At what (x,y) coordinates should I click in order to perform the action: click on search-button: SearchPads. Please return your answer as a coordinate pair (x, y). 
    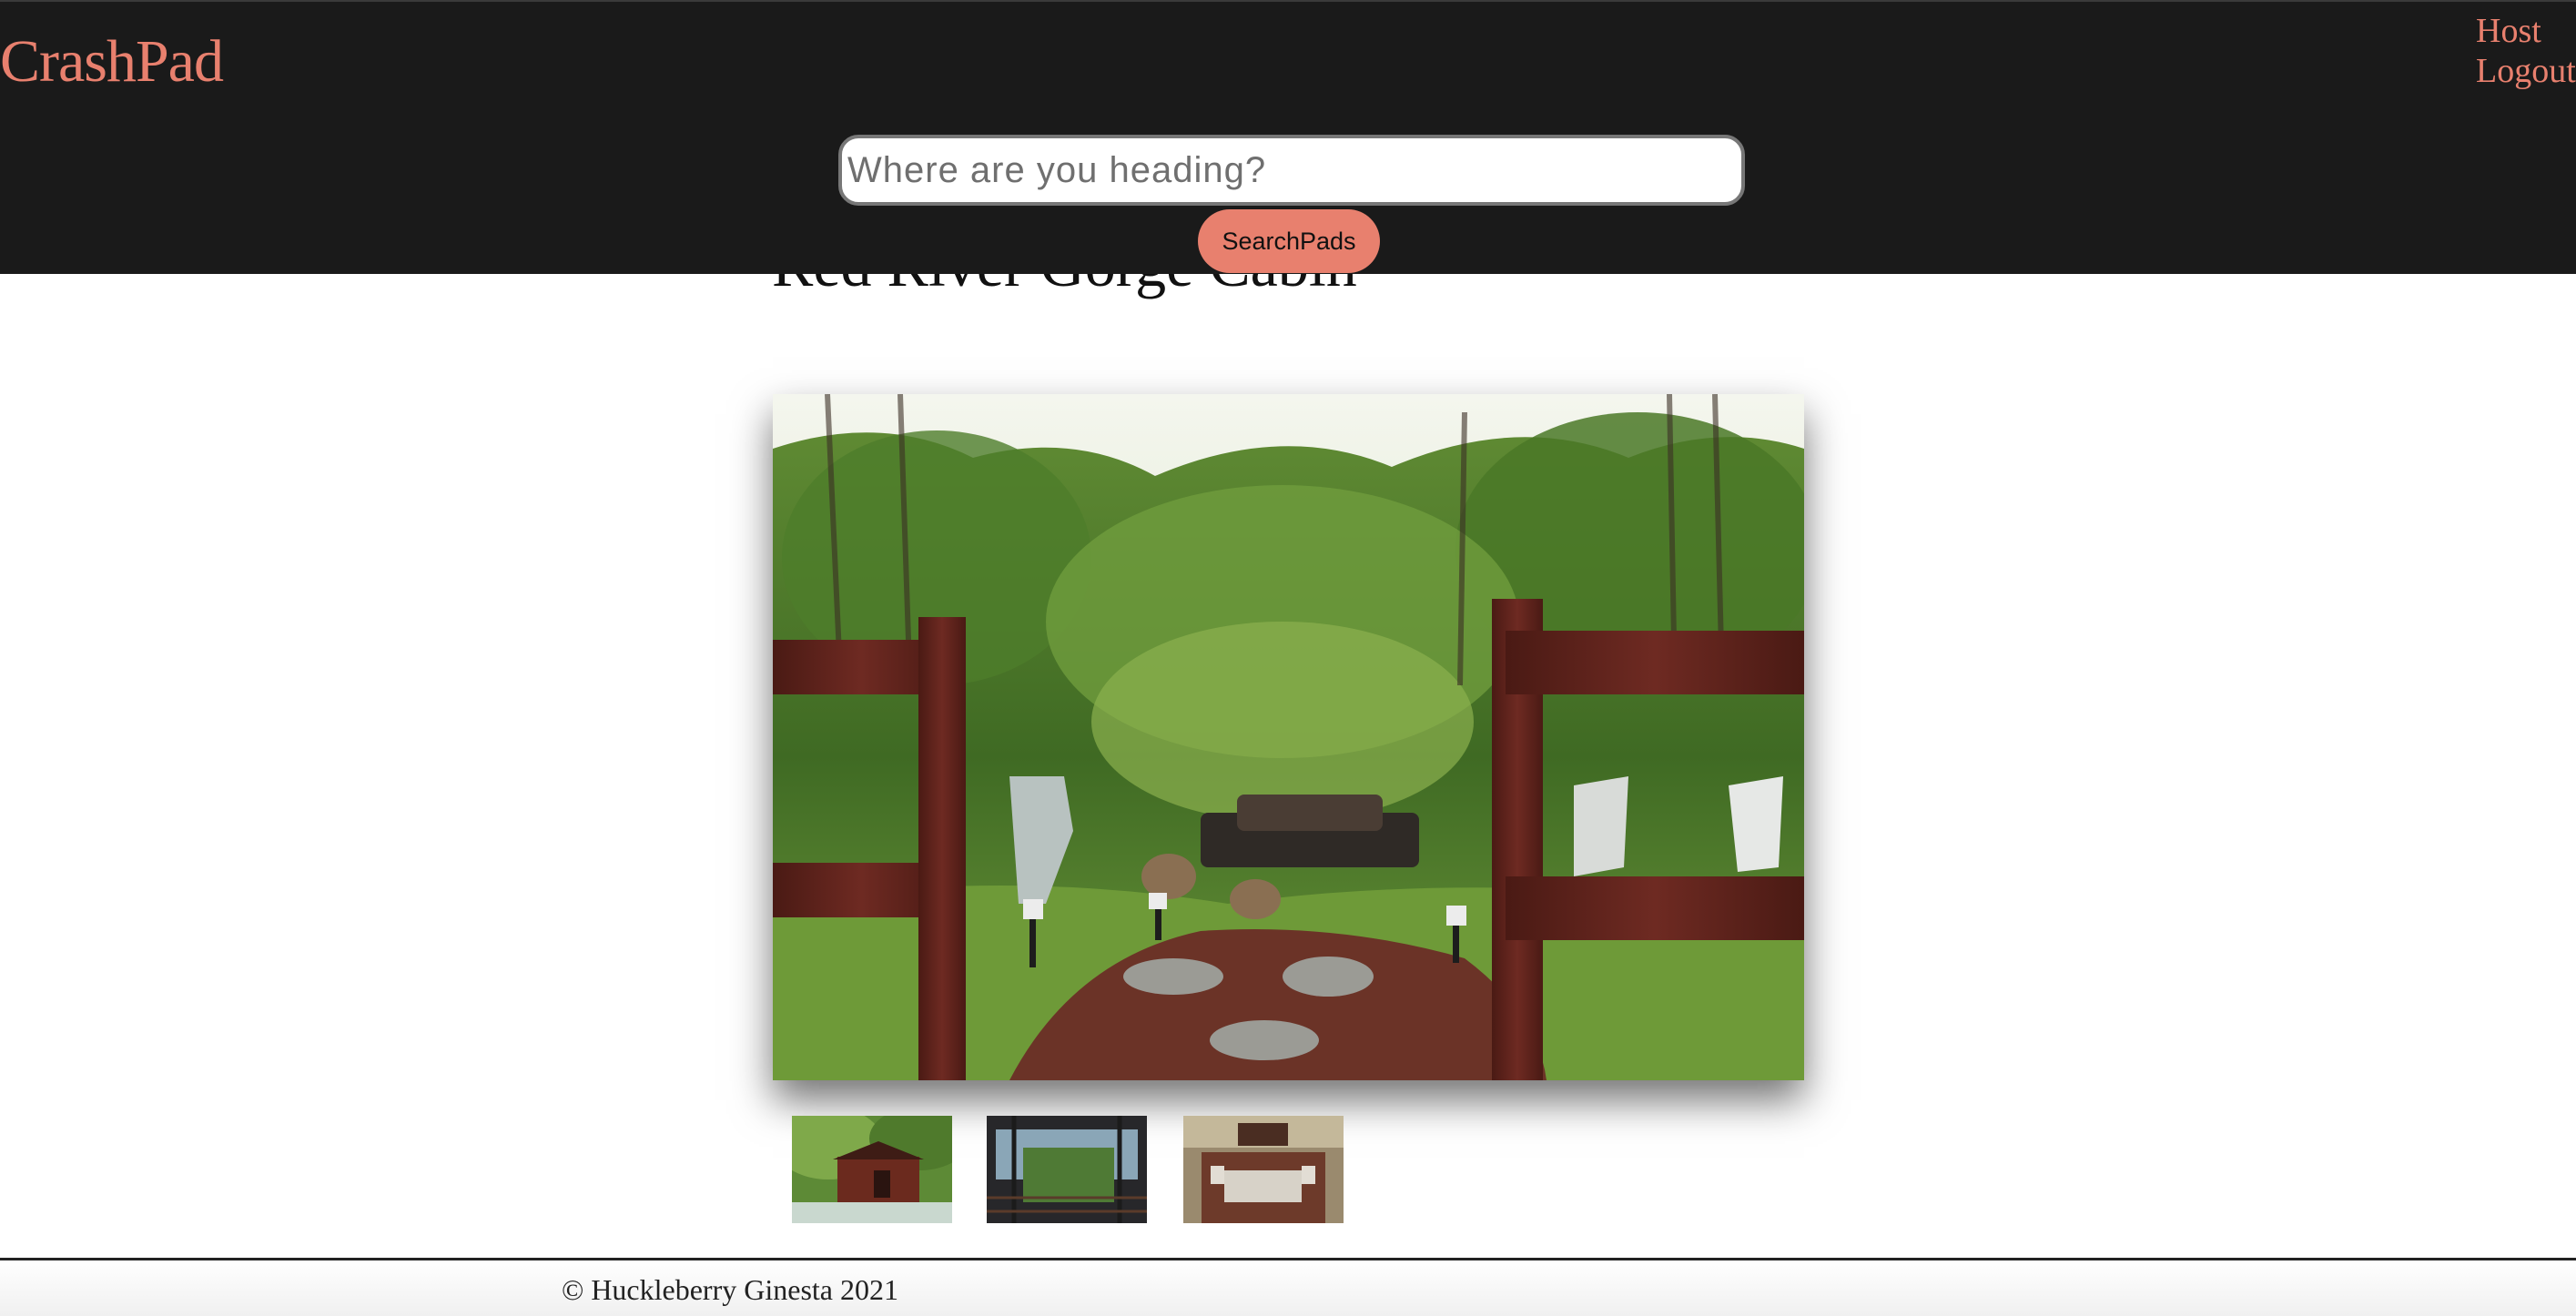
    Looking at the image, I should click on (1289, 241).